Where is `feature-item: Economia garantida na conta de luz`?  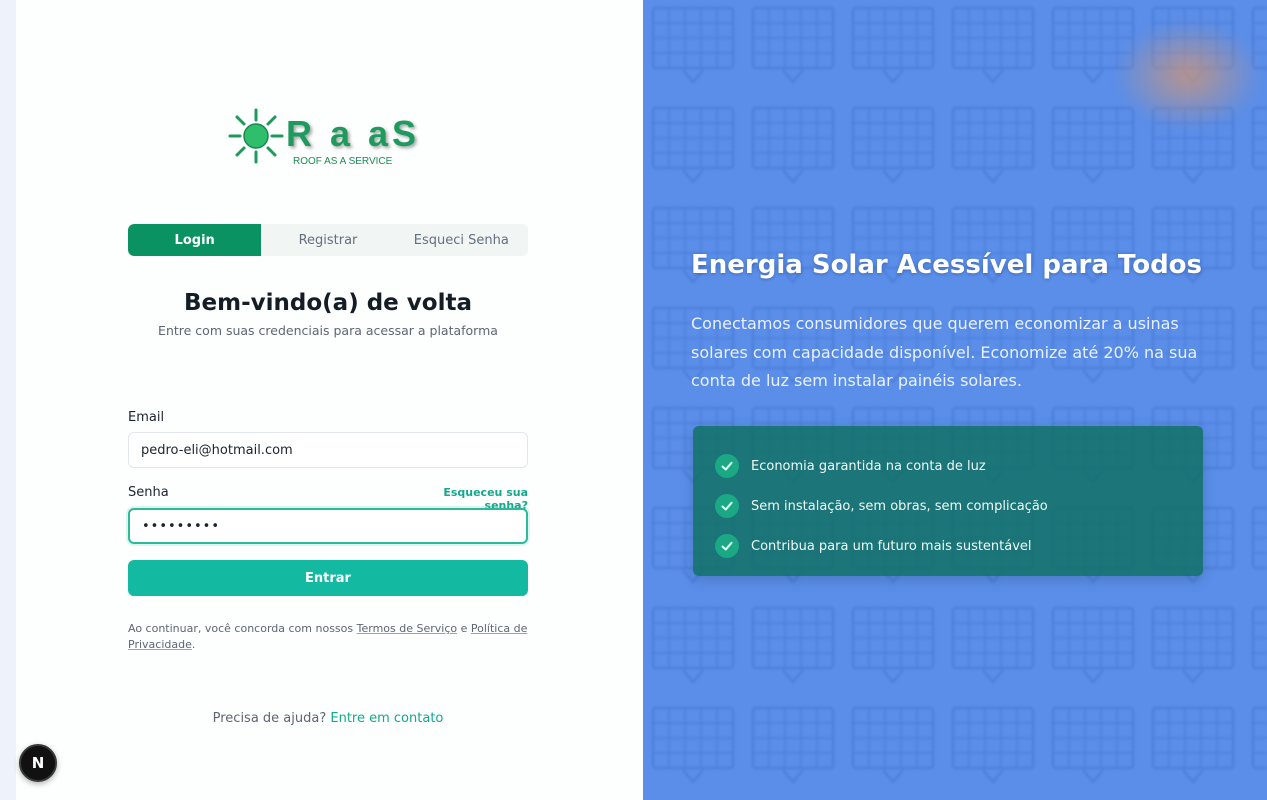
feature-item: Economia garantida na conta de luz is located at coordinates (948, 466).